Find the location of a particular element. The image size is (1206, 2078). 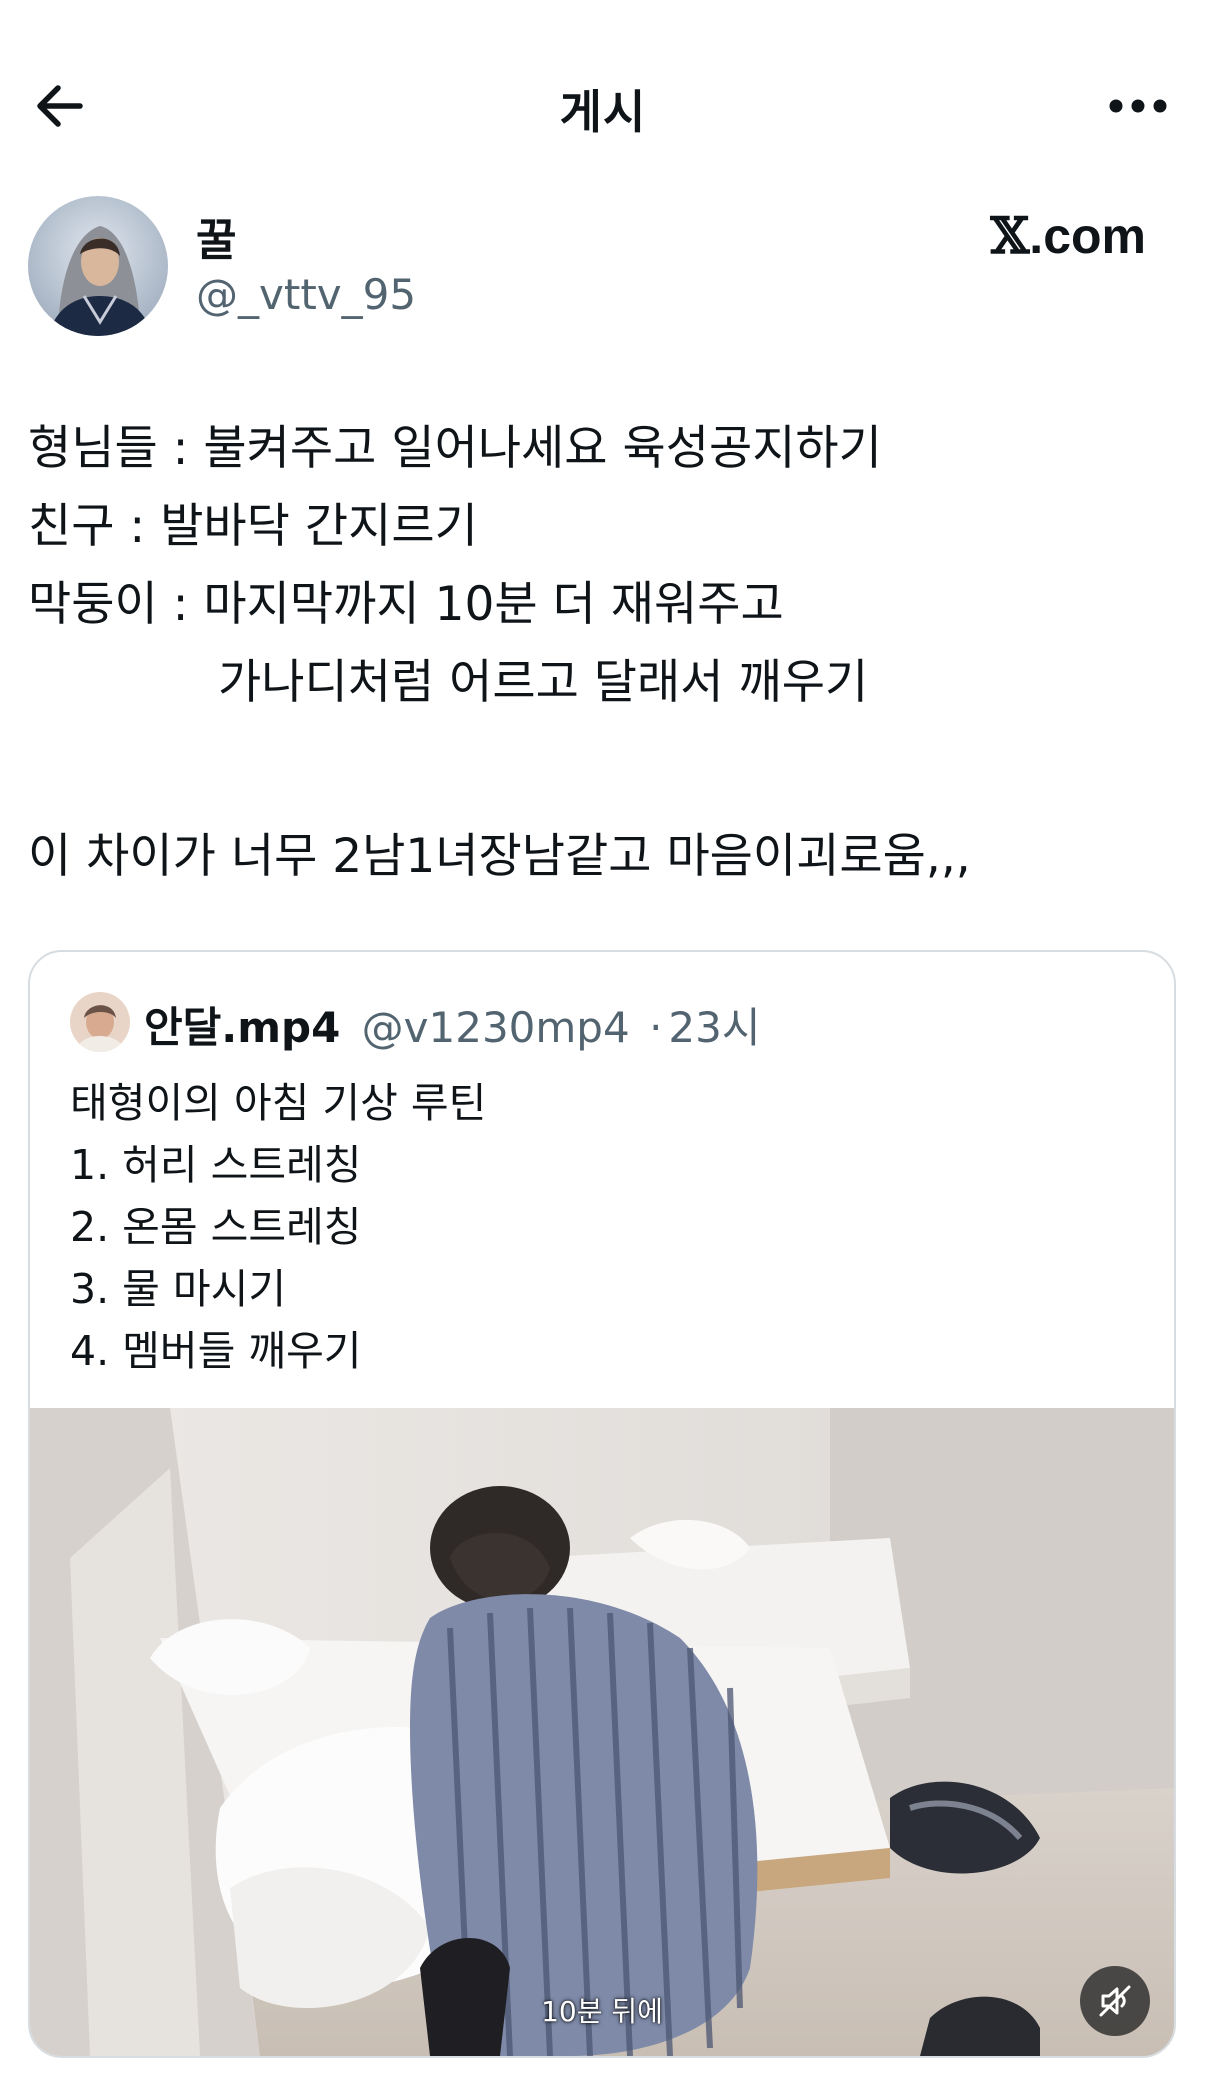

quoted-line: 3. 물 마시기 is located at coordinates (178, 1289).